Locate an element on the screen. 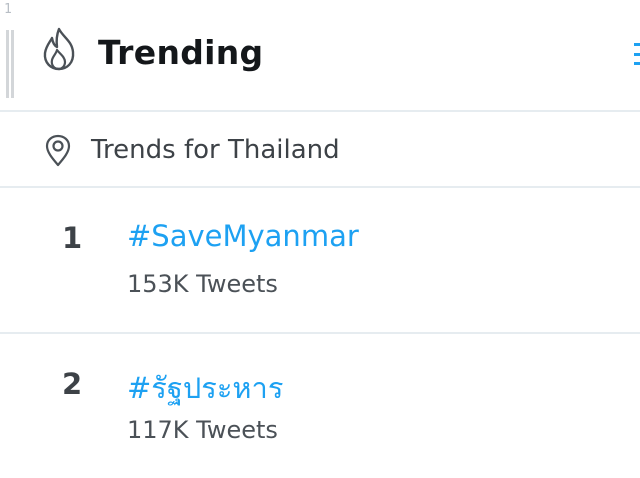  gutter-marker is located at coordinates (10, 64).